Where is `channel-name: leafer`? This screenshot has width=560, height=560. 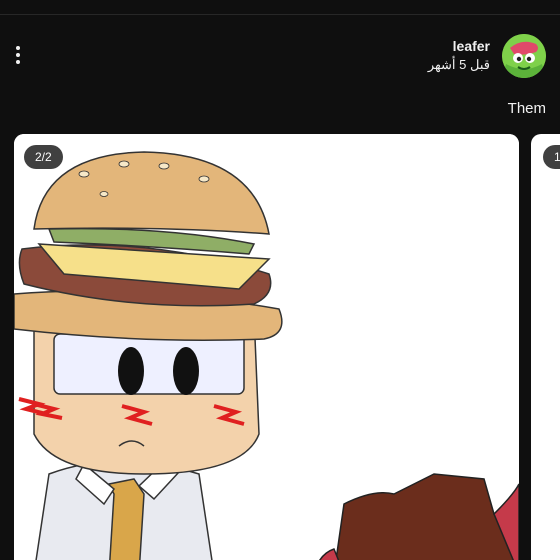
channel-name: leafer is located at coordinates (471, 46).